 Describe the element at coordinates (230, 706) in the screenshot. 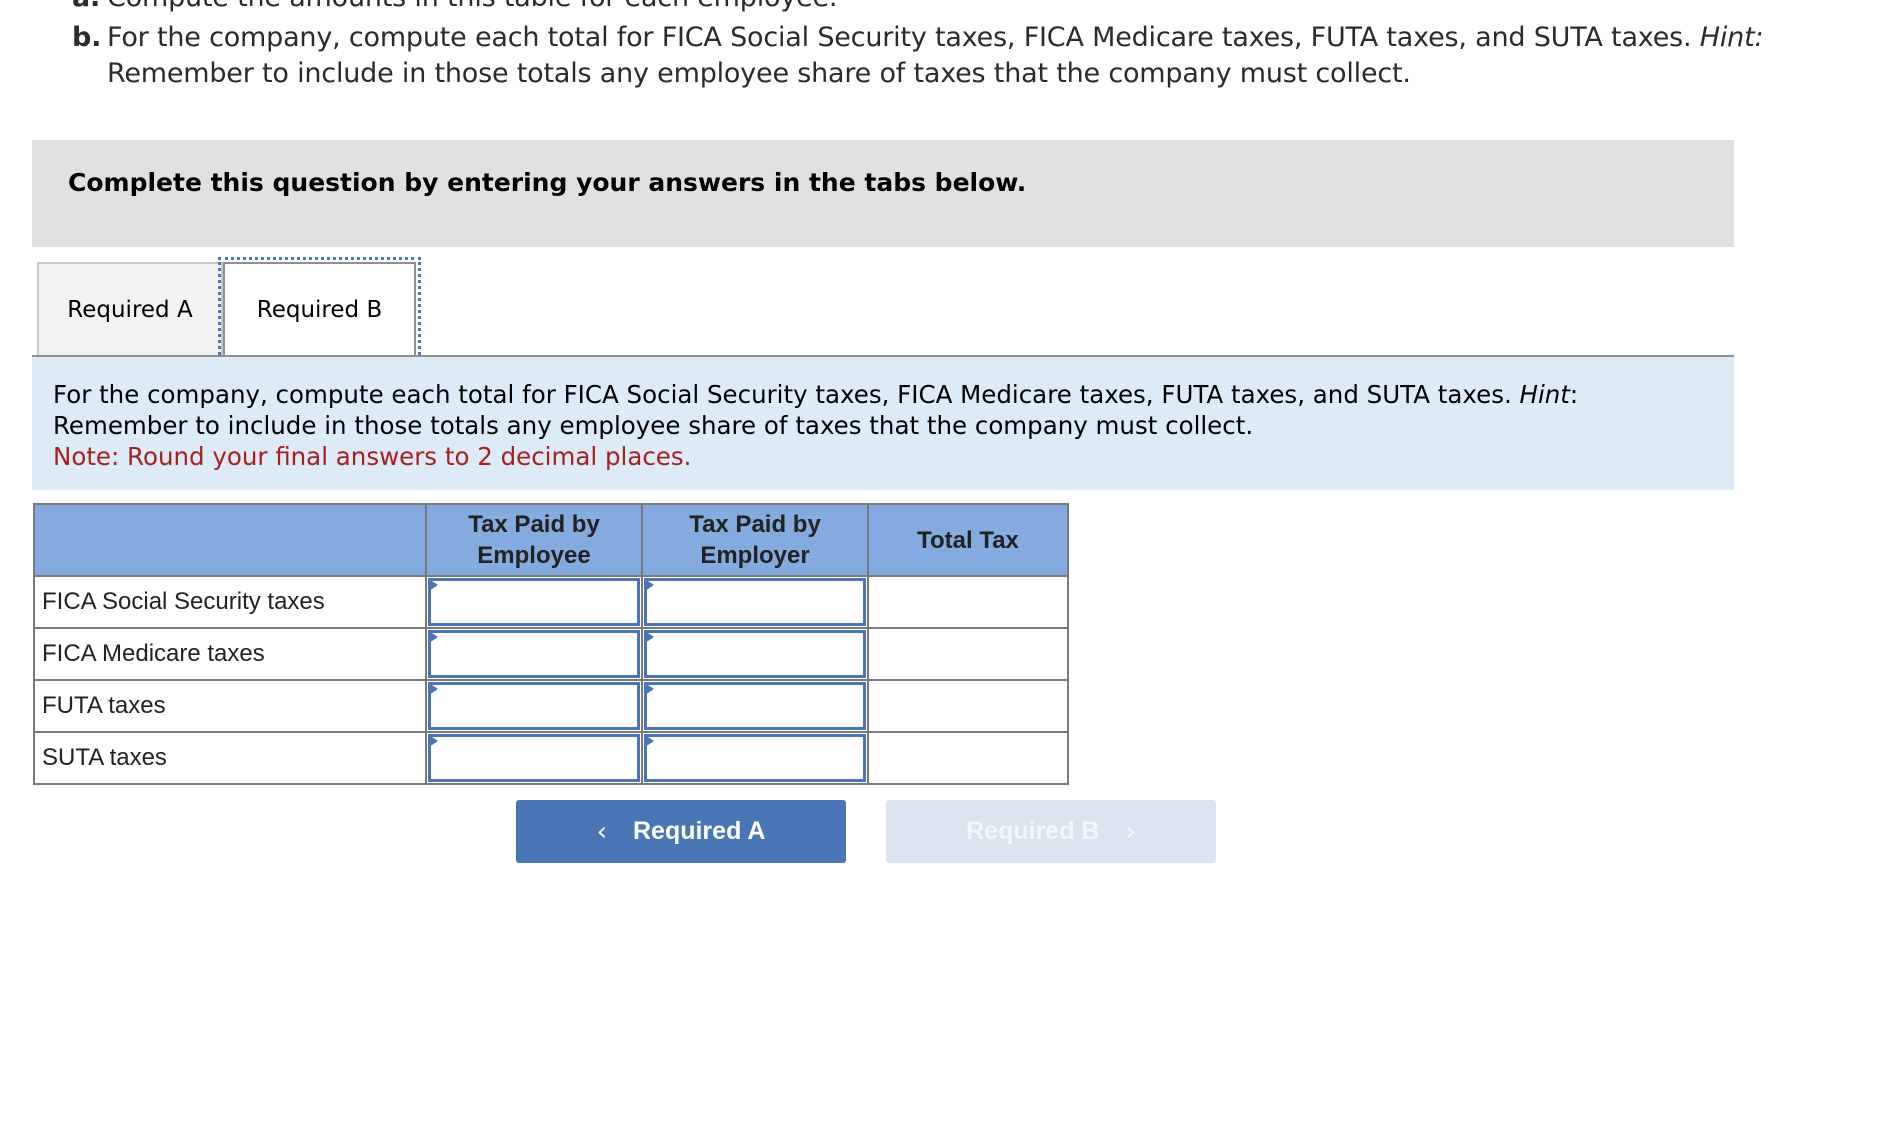

I see `row-label: FUTA taxes` at that location.